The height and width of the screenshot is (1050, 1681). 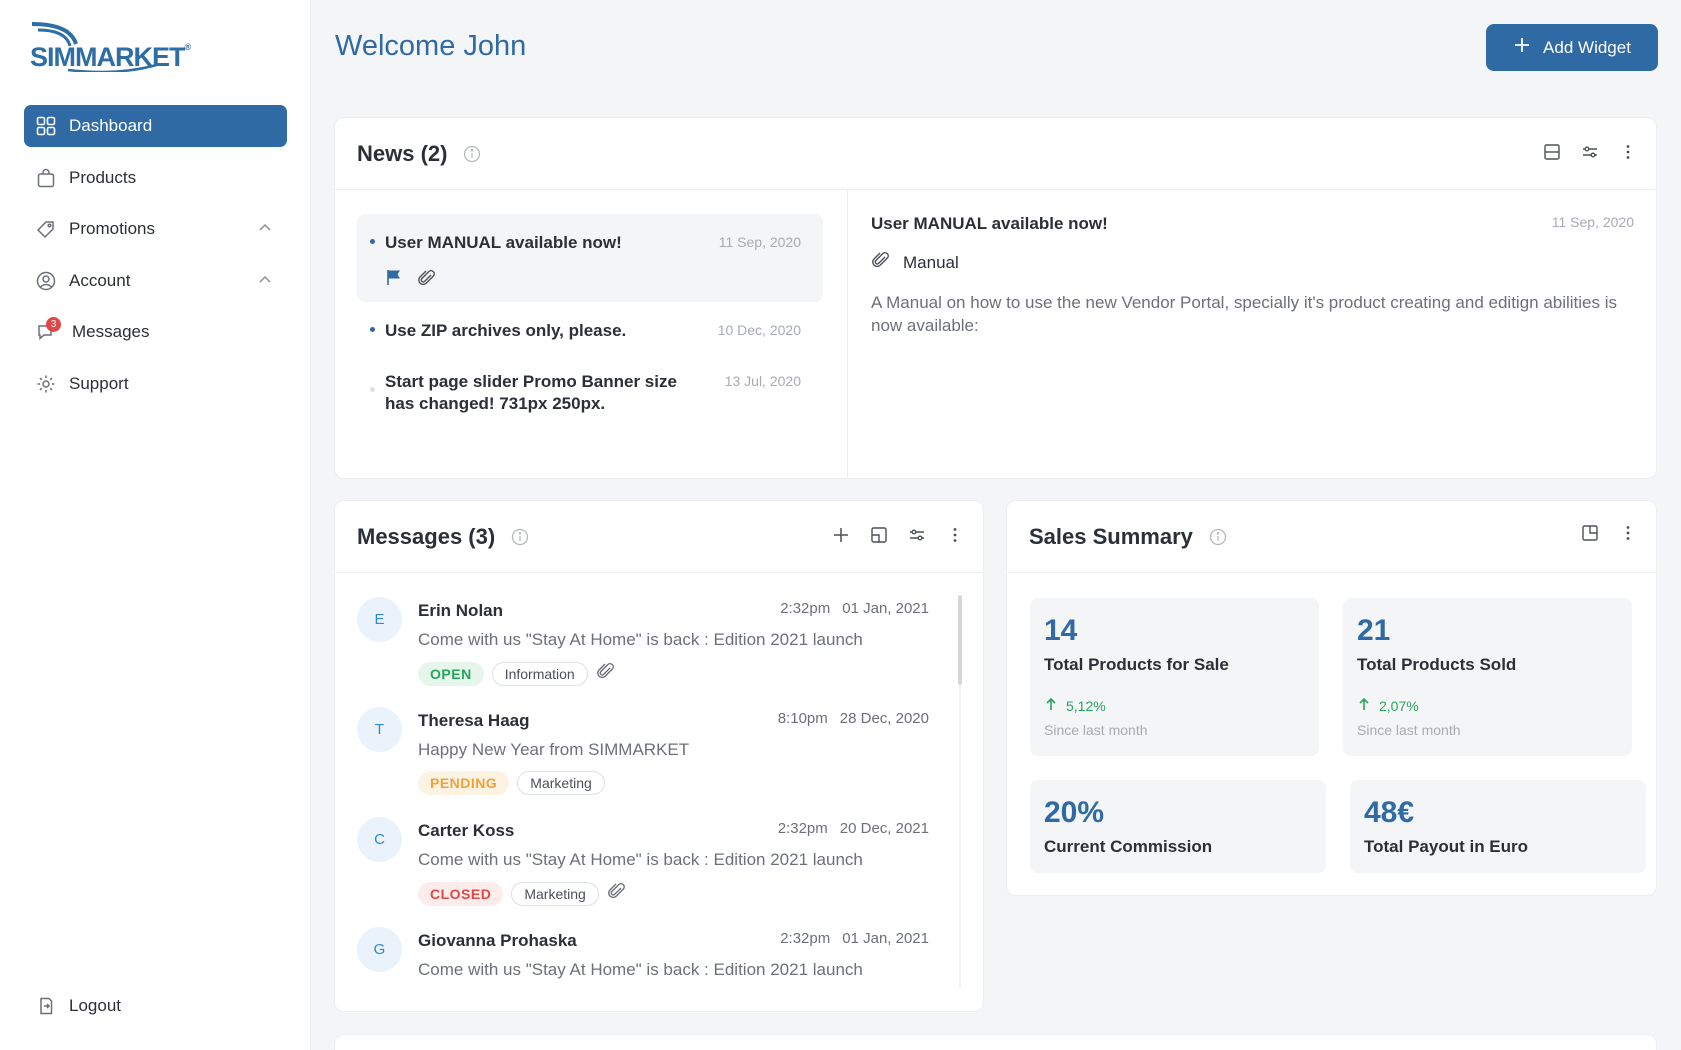 I want to click on sidebar-item-dashboard: Dashboard, so click(x=155, y=126).